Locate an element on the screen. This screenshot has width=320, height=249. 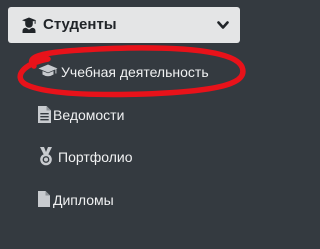
file-icon is located at coordinates (44, 199).